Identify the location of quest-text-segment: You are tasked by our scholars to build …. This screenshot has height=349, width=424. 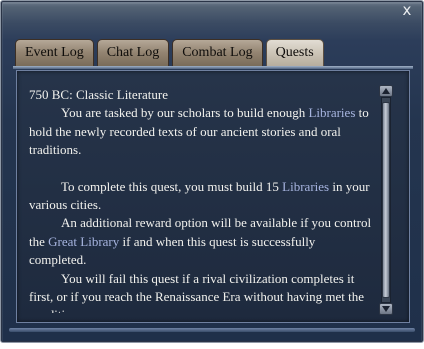
(185, 113).